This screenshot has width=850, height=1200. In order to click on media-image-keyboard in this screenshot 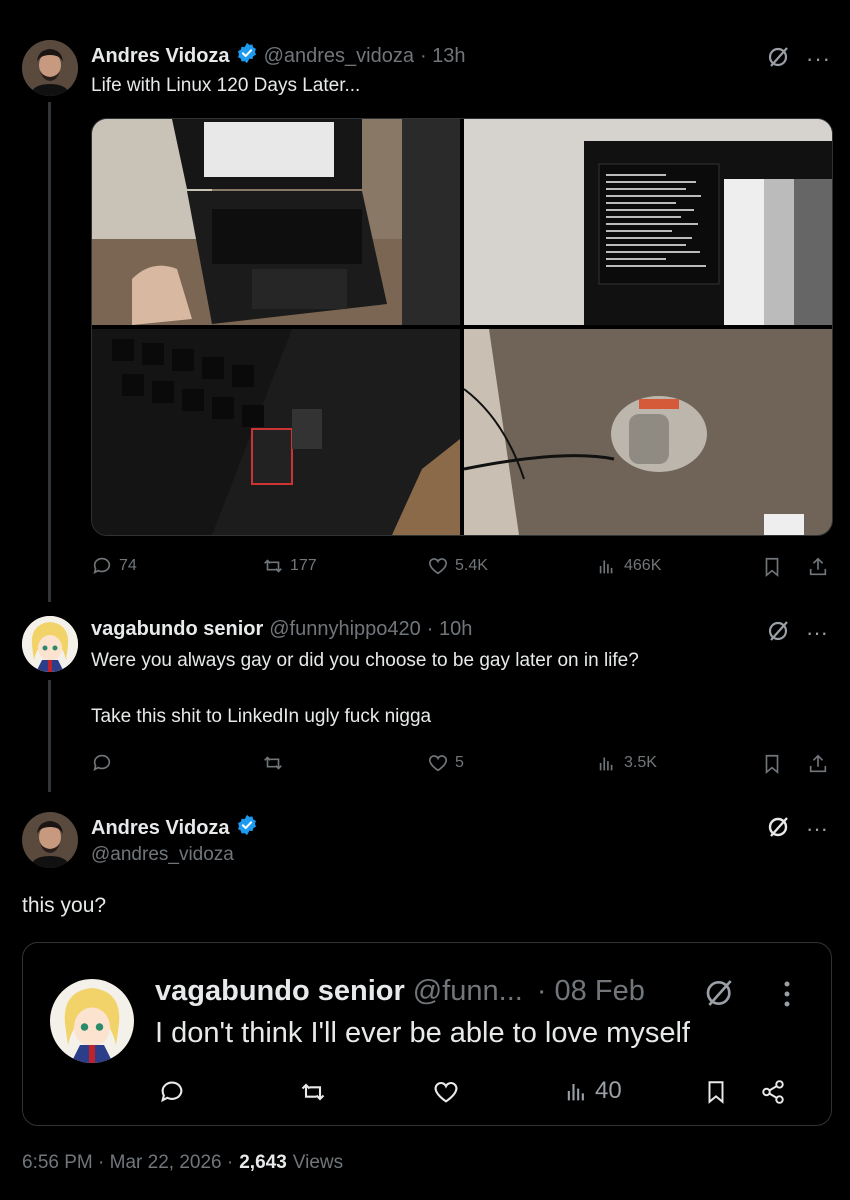, I will do `click(276, 432)`.